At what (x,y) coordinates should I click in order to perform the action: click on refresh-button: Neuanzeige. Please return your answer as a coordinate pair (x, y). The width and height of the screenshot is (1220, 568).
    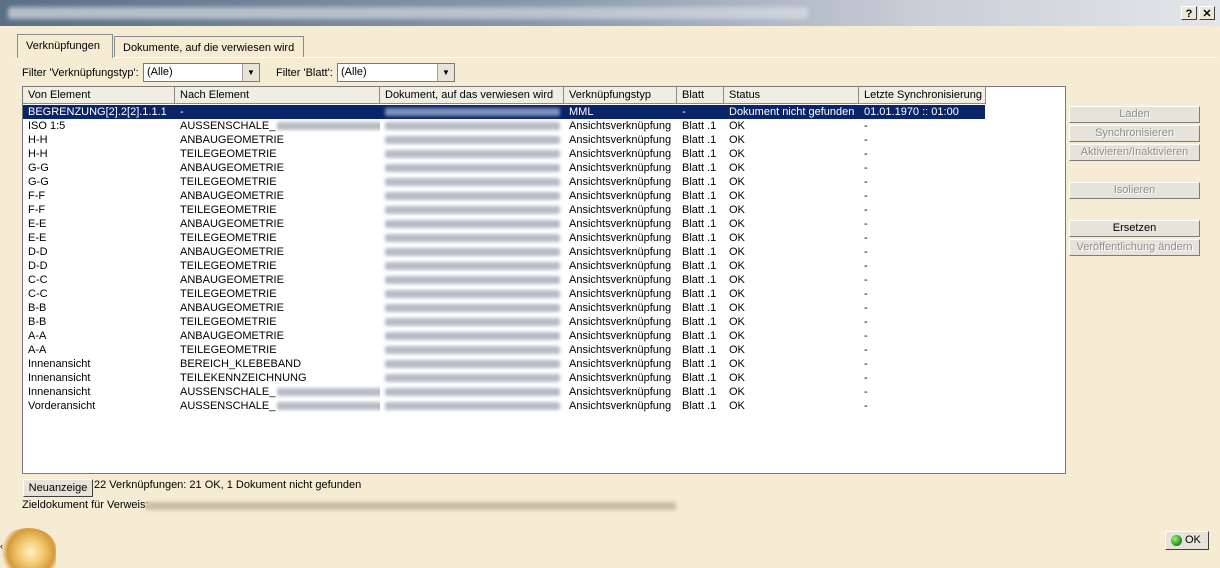
    Looking at the image, I should click on (58, 488).